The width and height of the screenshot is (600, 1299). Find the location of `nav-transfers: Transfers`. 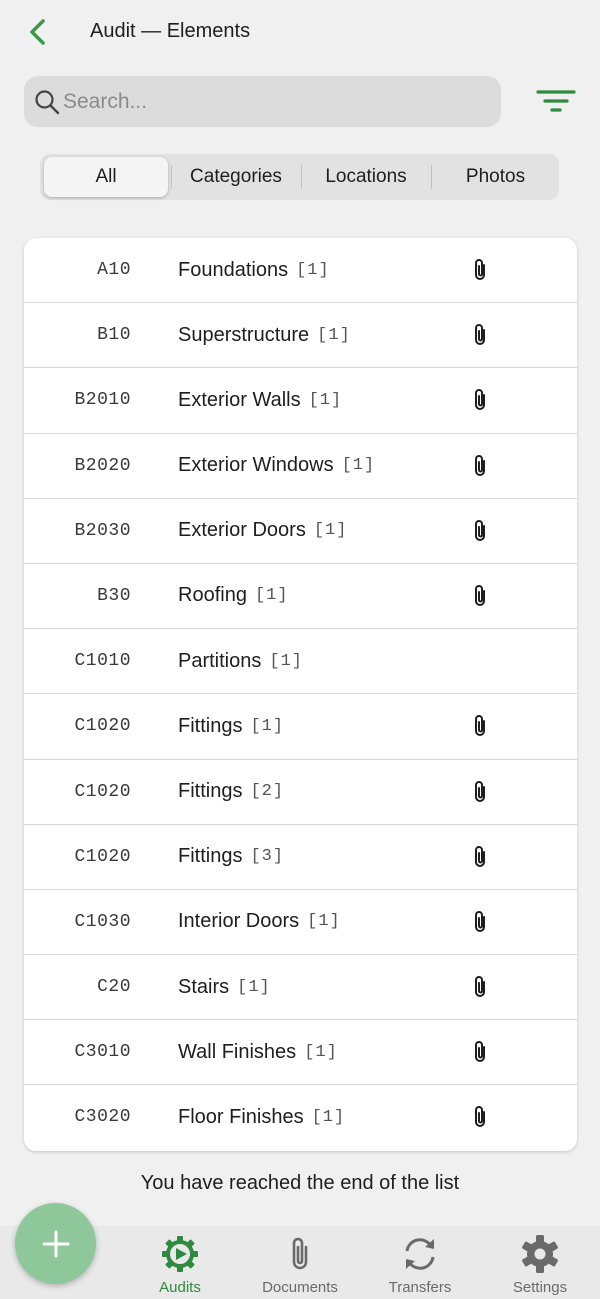

nav-transfers: Transfers is located at coordinates (420, 1262).